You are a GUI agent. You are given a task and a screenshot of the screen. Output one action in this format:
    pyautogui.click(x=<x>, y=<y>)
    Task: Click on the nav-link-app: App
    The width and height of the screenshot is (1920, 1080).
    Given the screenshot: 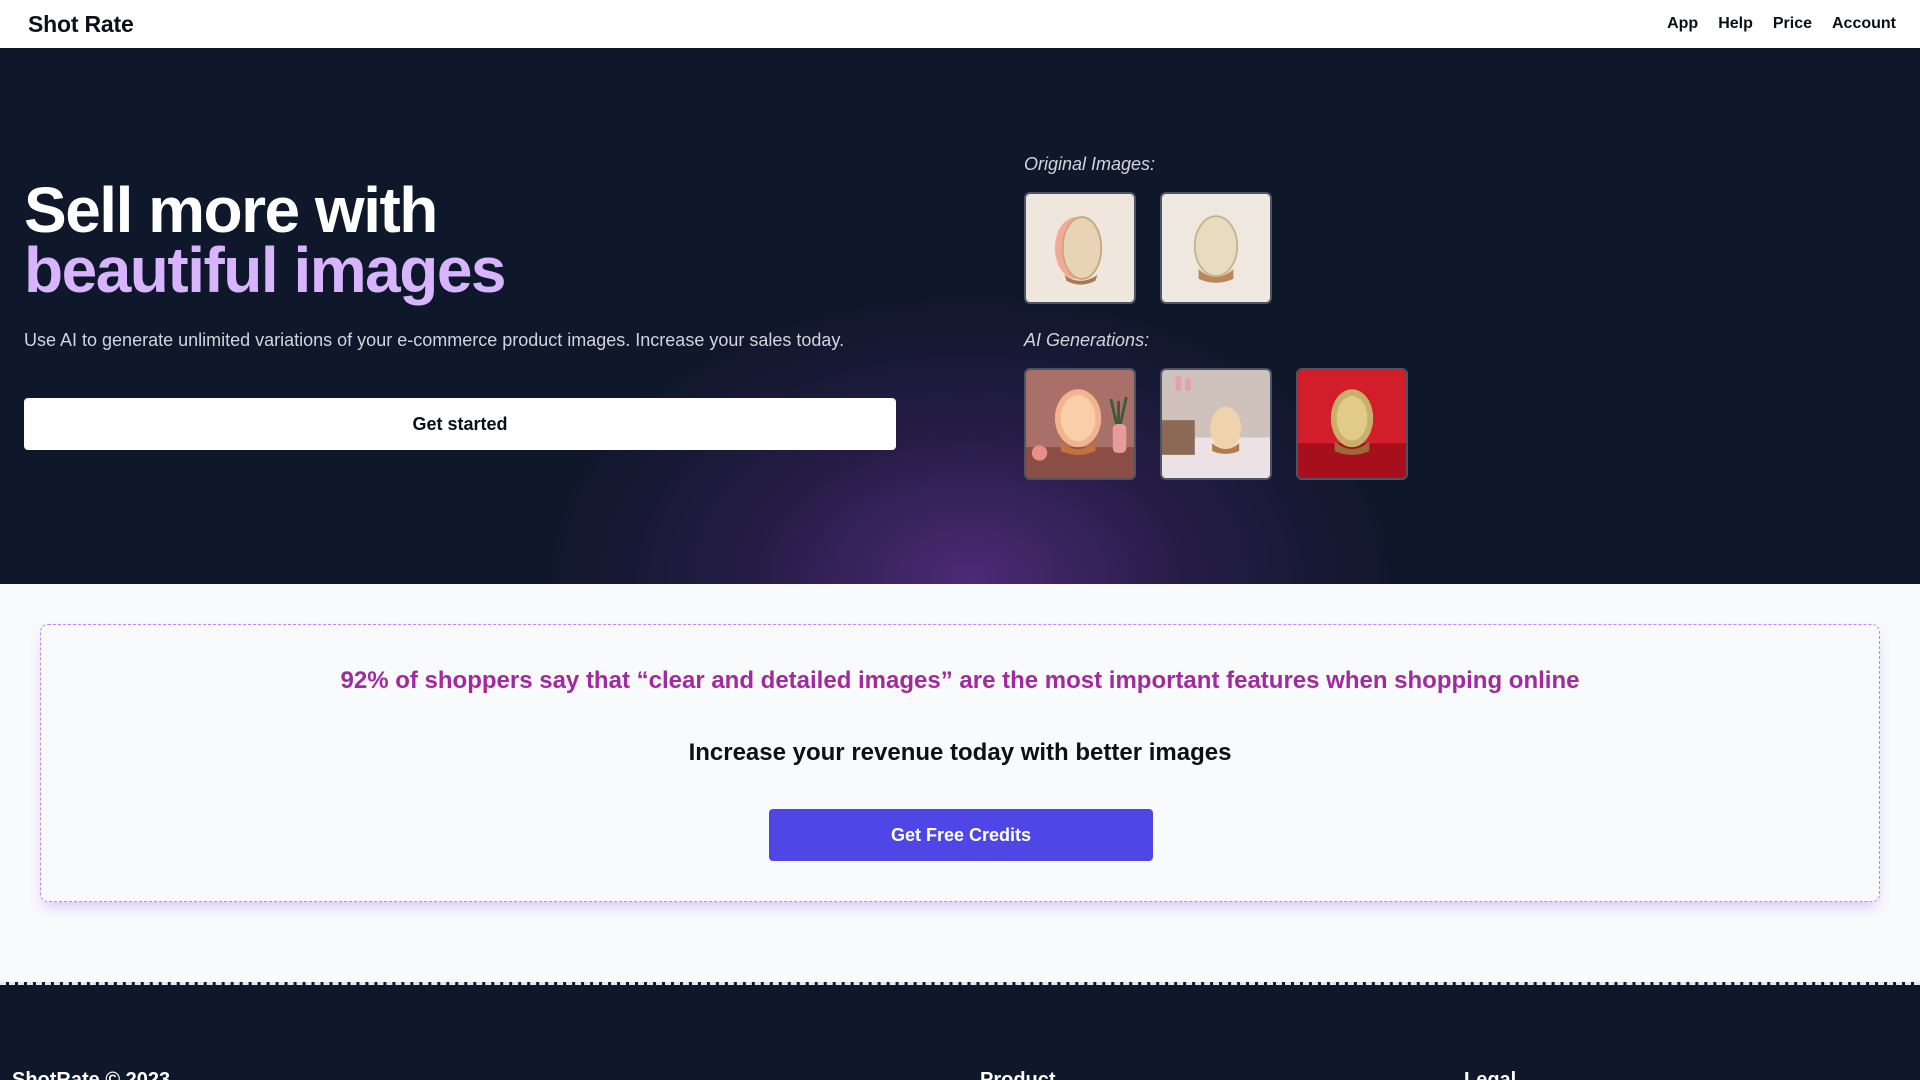 What is the action you would take?
    pyautogui.click(x=1682, y=24)
    